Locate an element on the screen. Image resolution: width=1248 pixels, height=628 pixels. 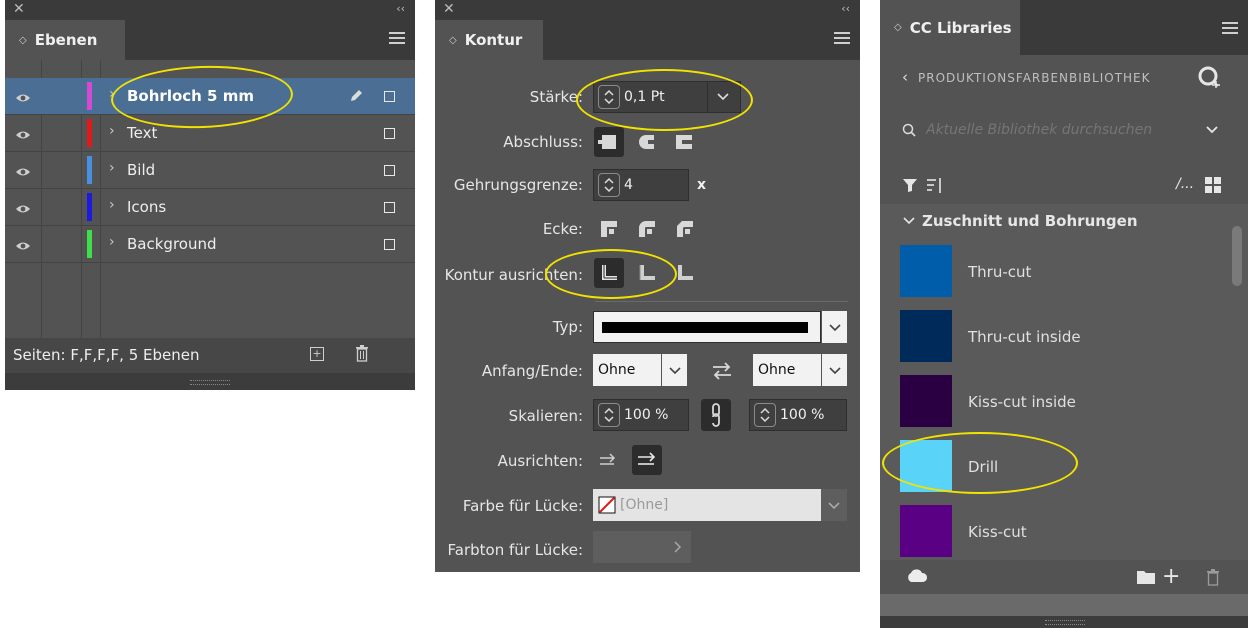
swap-arrows-icon is located at coordinates (722, 373).